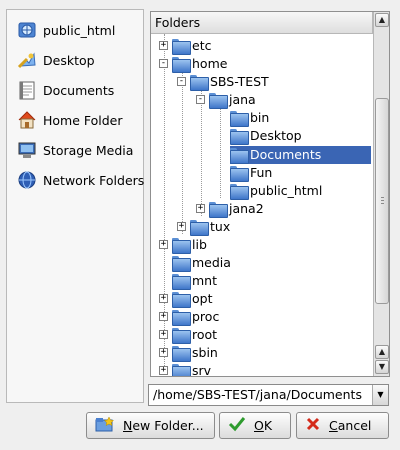 The height and width of the screenshot is (450, 400). Describe the element at coordinates (202, 370) in the screenshot. I see `tree-item-label: srv` at that location.